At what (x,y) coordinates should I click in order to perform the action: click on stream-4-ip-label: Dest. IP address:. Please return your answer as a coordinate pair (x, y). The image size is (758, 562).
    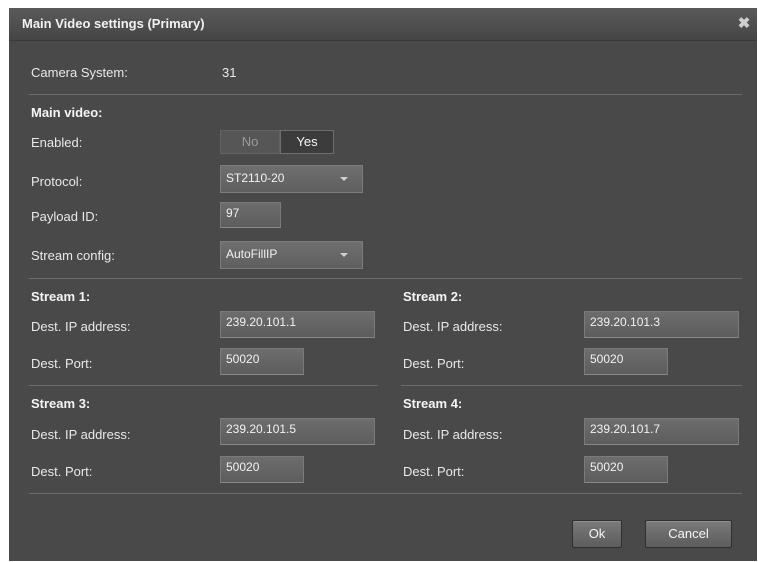
    Looking at the image, I should click on (453, 434).